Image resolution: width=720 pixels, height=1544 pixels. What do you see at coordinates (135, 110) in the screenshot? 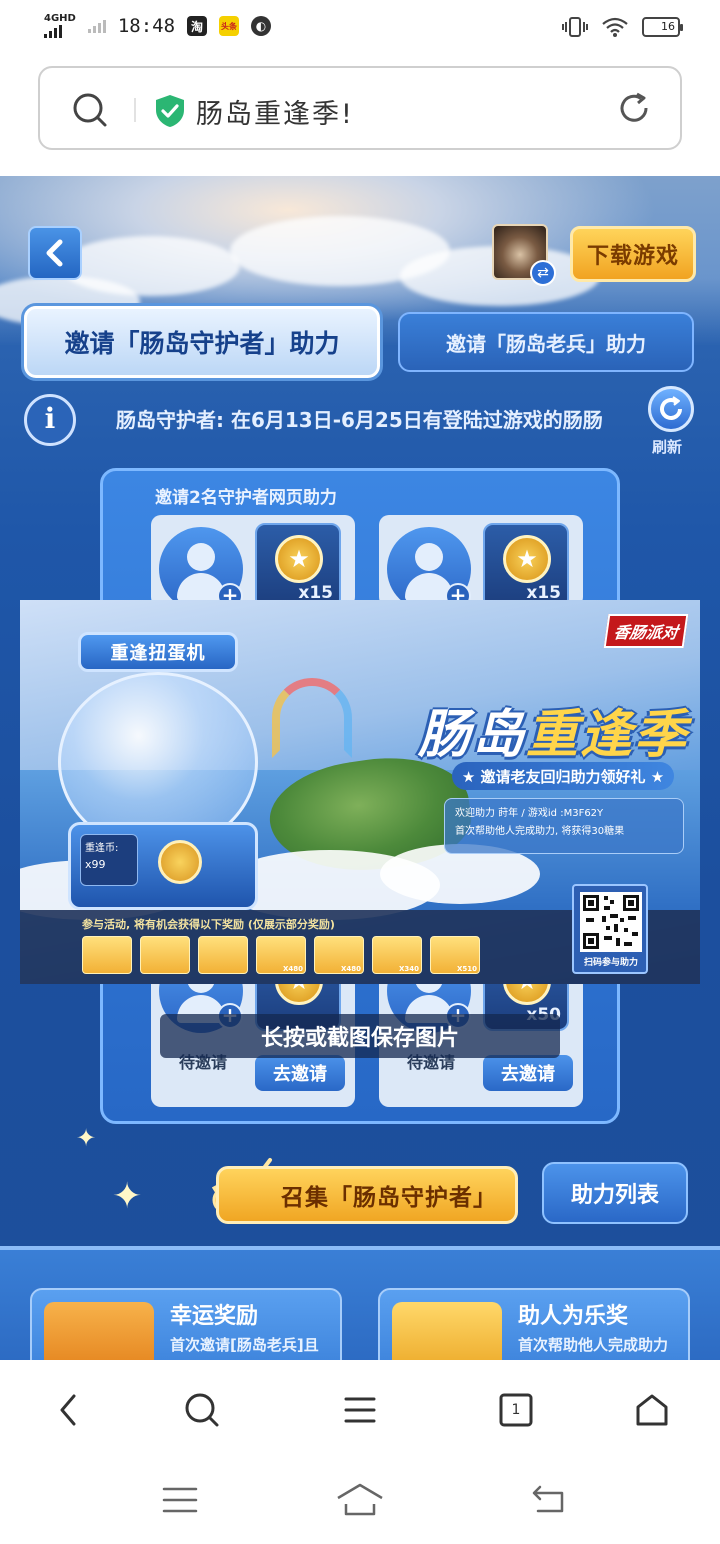
I see `address-divider` at bounding box center [135, 110].